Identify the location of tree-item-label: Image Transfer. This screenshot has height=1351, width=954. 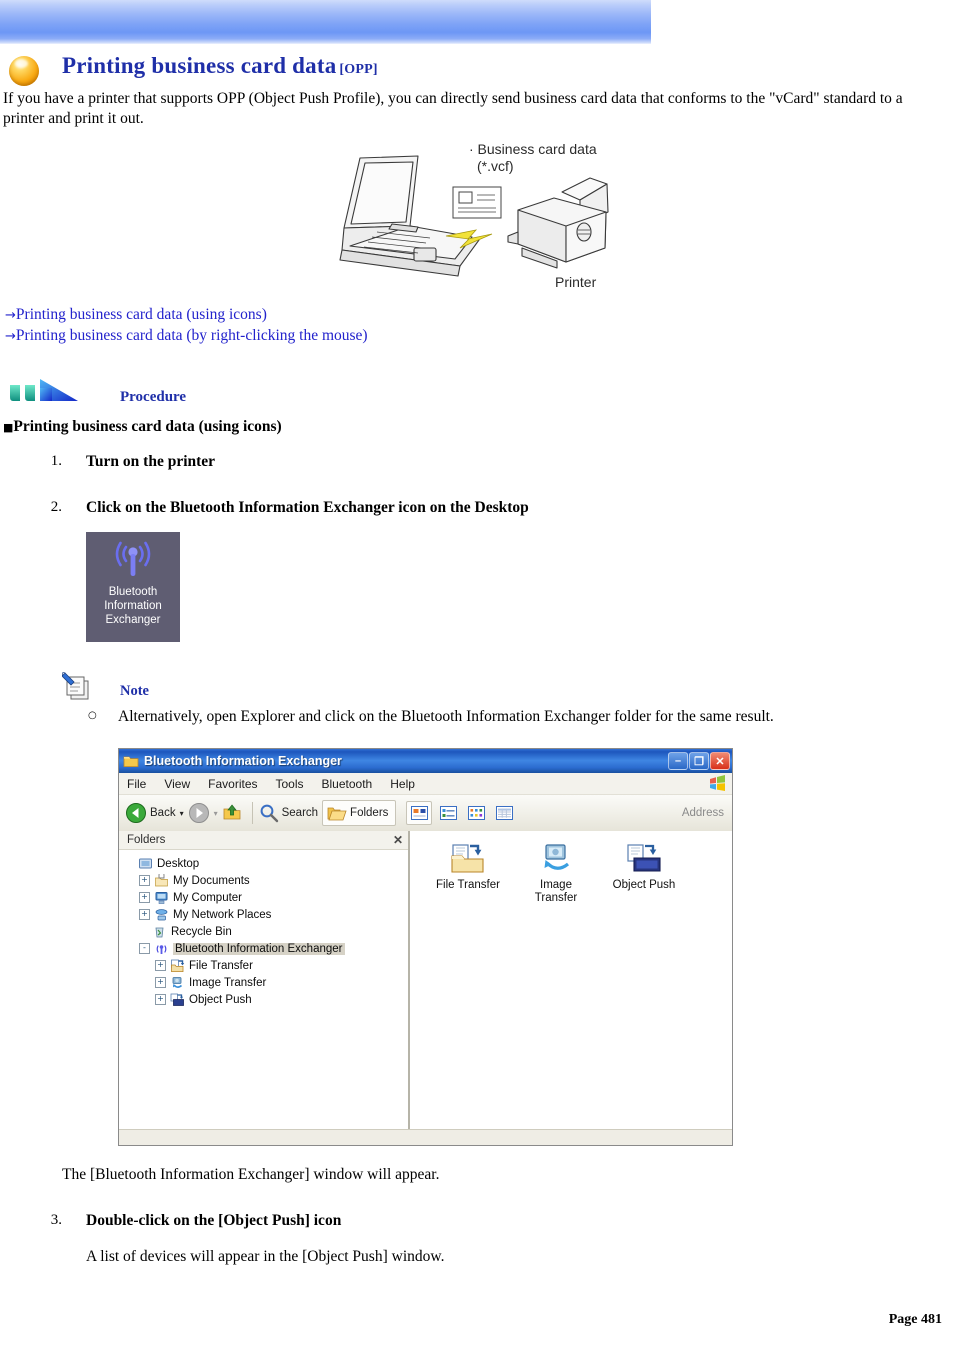
(228, 982).